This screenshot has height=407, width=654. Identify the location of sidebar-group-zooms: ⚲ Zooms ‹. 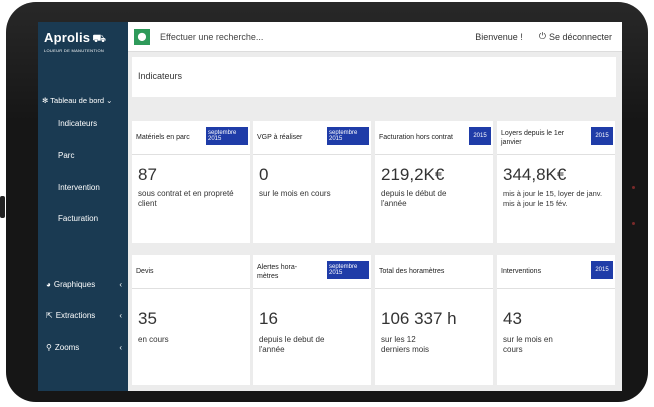
(86, 347).